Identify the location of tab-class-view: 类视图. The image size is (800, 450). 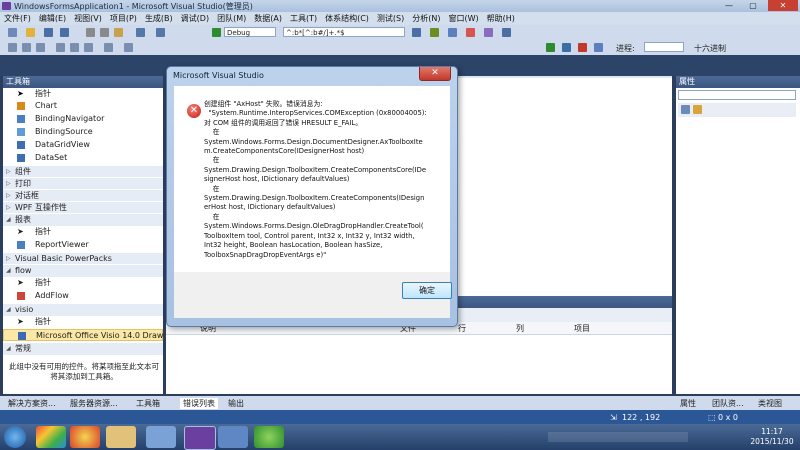
(770, 403).